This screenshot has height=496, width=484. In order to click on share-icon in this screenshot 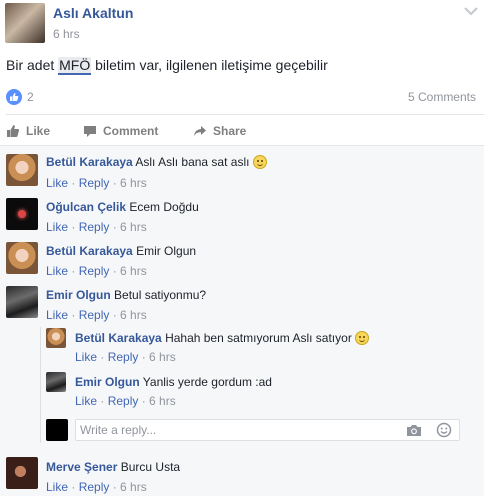, I will do `click(200, 131)`.